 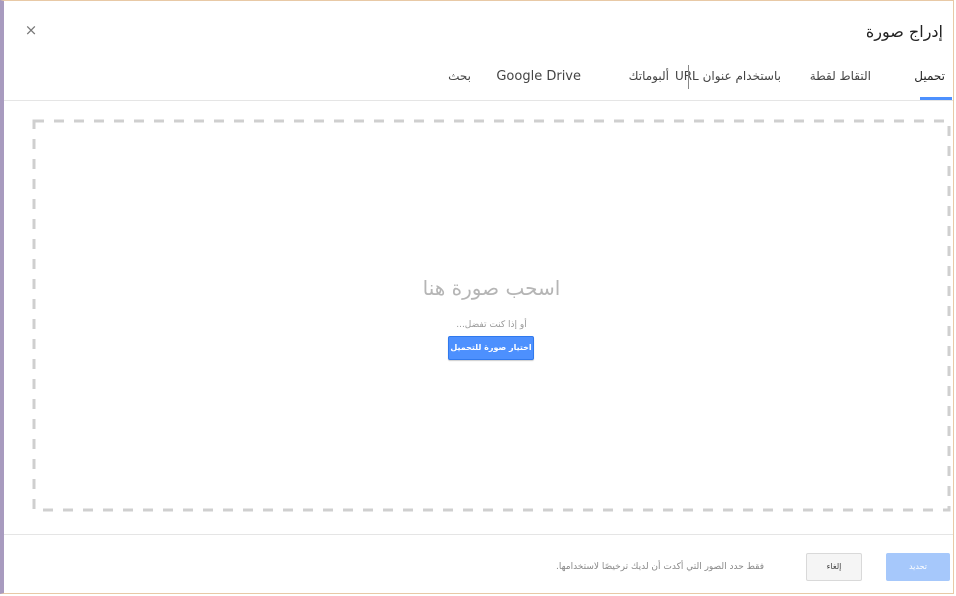 I want to click on active-tab-indicator, so click(x=936, y=98).